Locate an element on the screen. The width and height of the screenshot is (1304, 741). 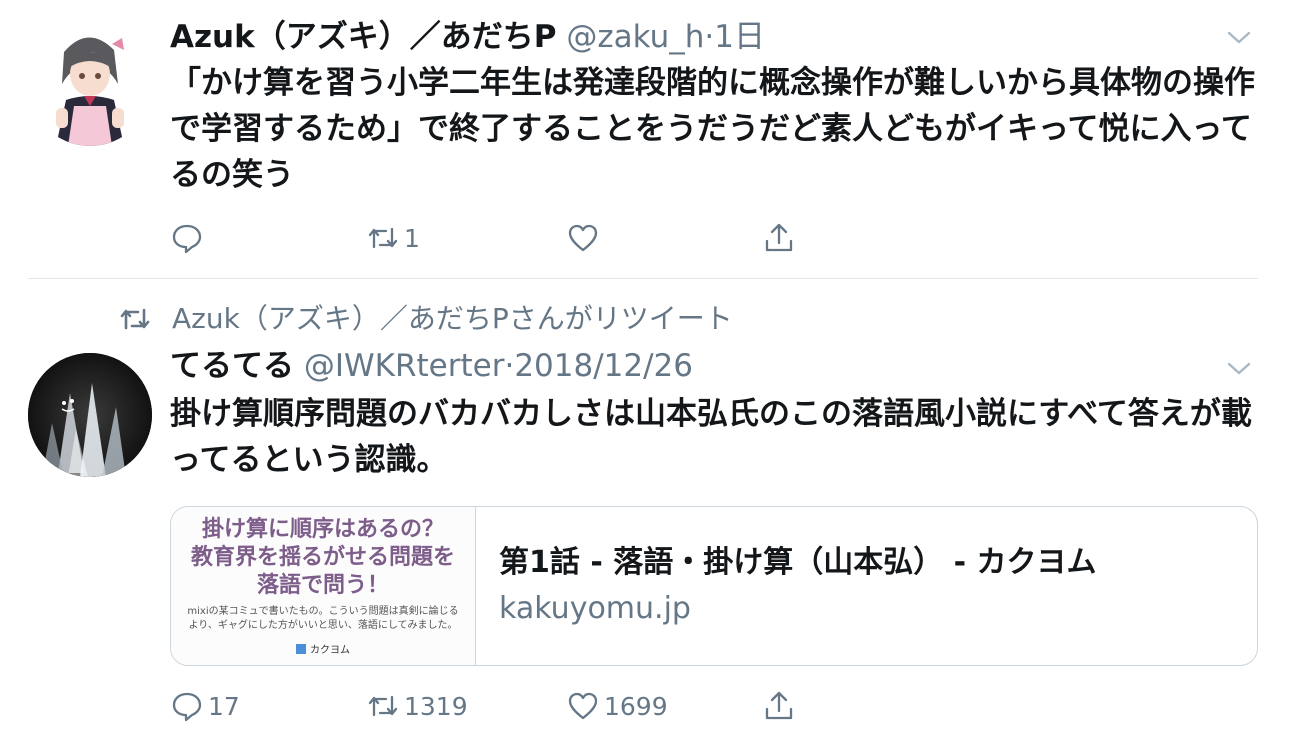
retweet-button: 1319 is located at coordinates (417, 706).